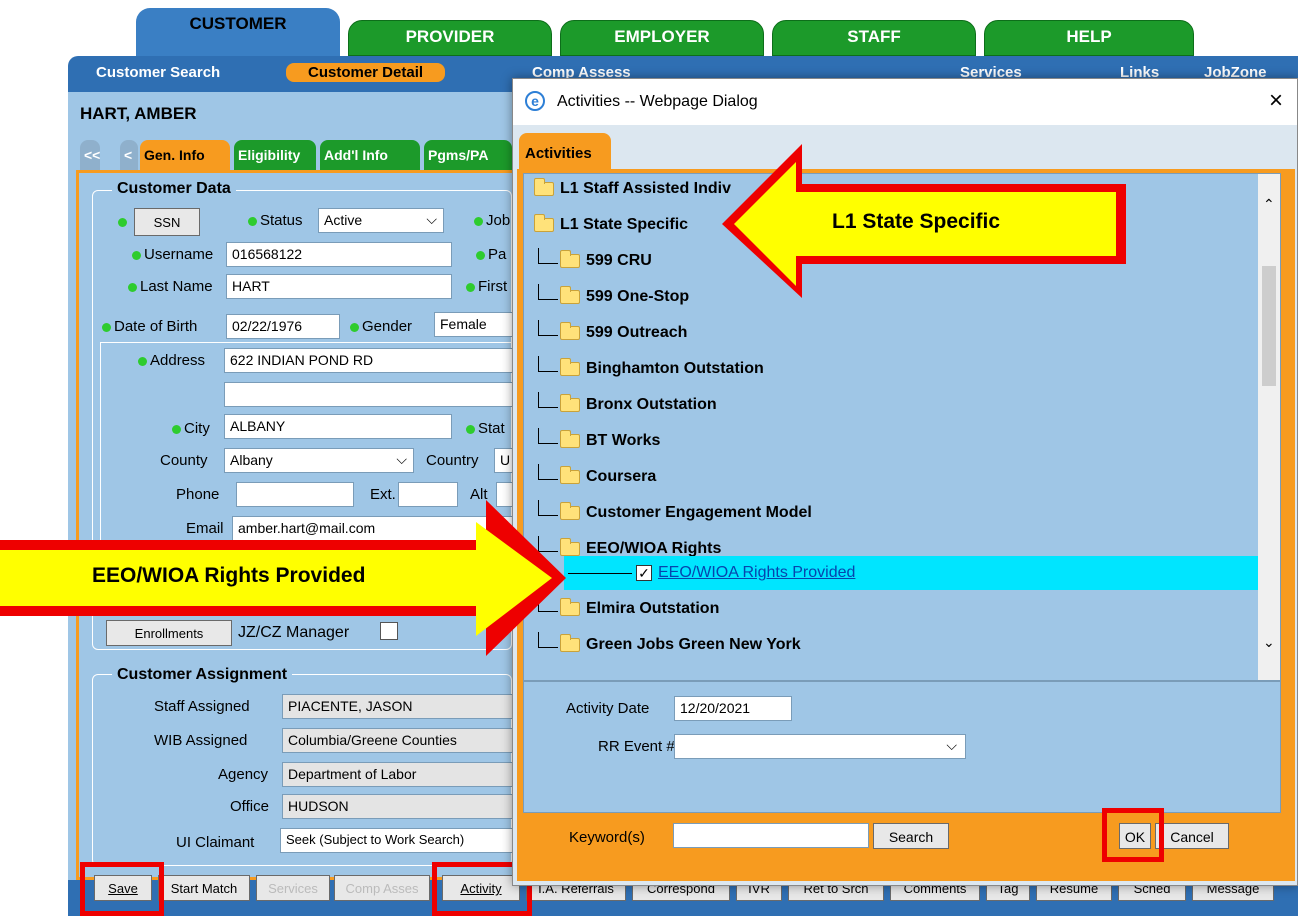  What do you see at coordinates (215, 842) in the screenshot?
I see `ui-claimant-label: UI Claimant` at bounding box center [215, 842].